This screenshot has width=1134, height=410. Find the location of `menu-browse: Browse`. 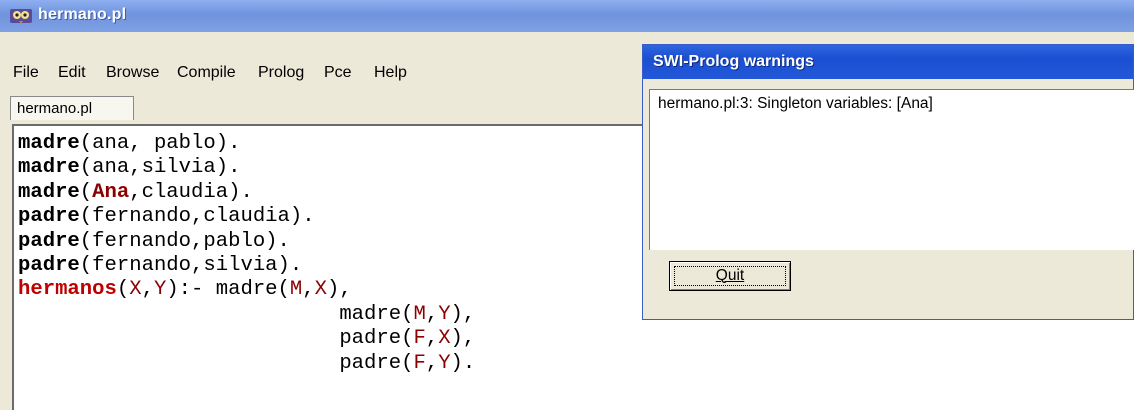

menu-browse: Browse is located at coordinates (132, 73).